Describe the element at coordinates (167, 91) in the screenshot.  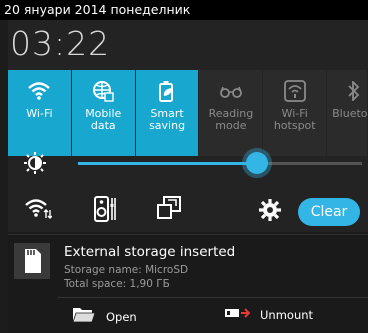
I see `leaf-battery-icon` at that location.